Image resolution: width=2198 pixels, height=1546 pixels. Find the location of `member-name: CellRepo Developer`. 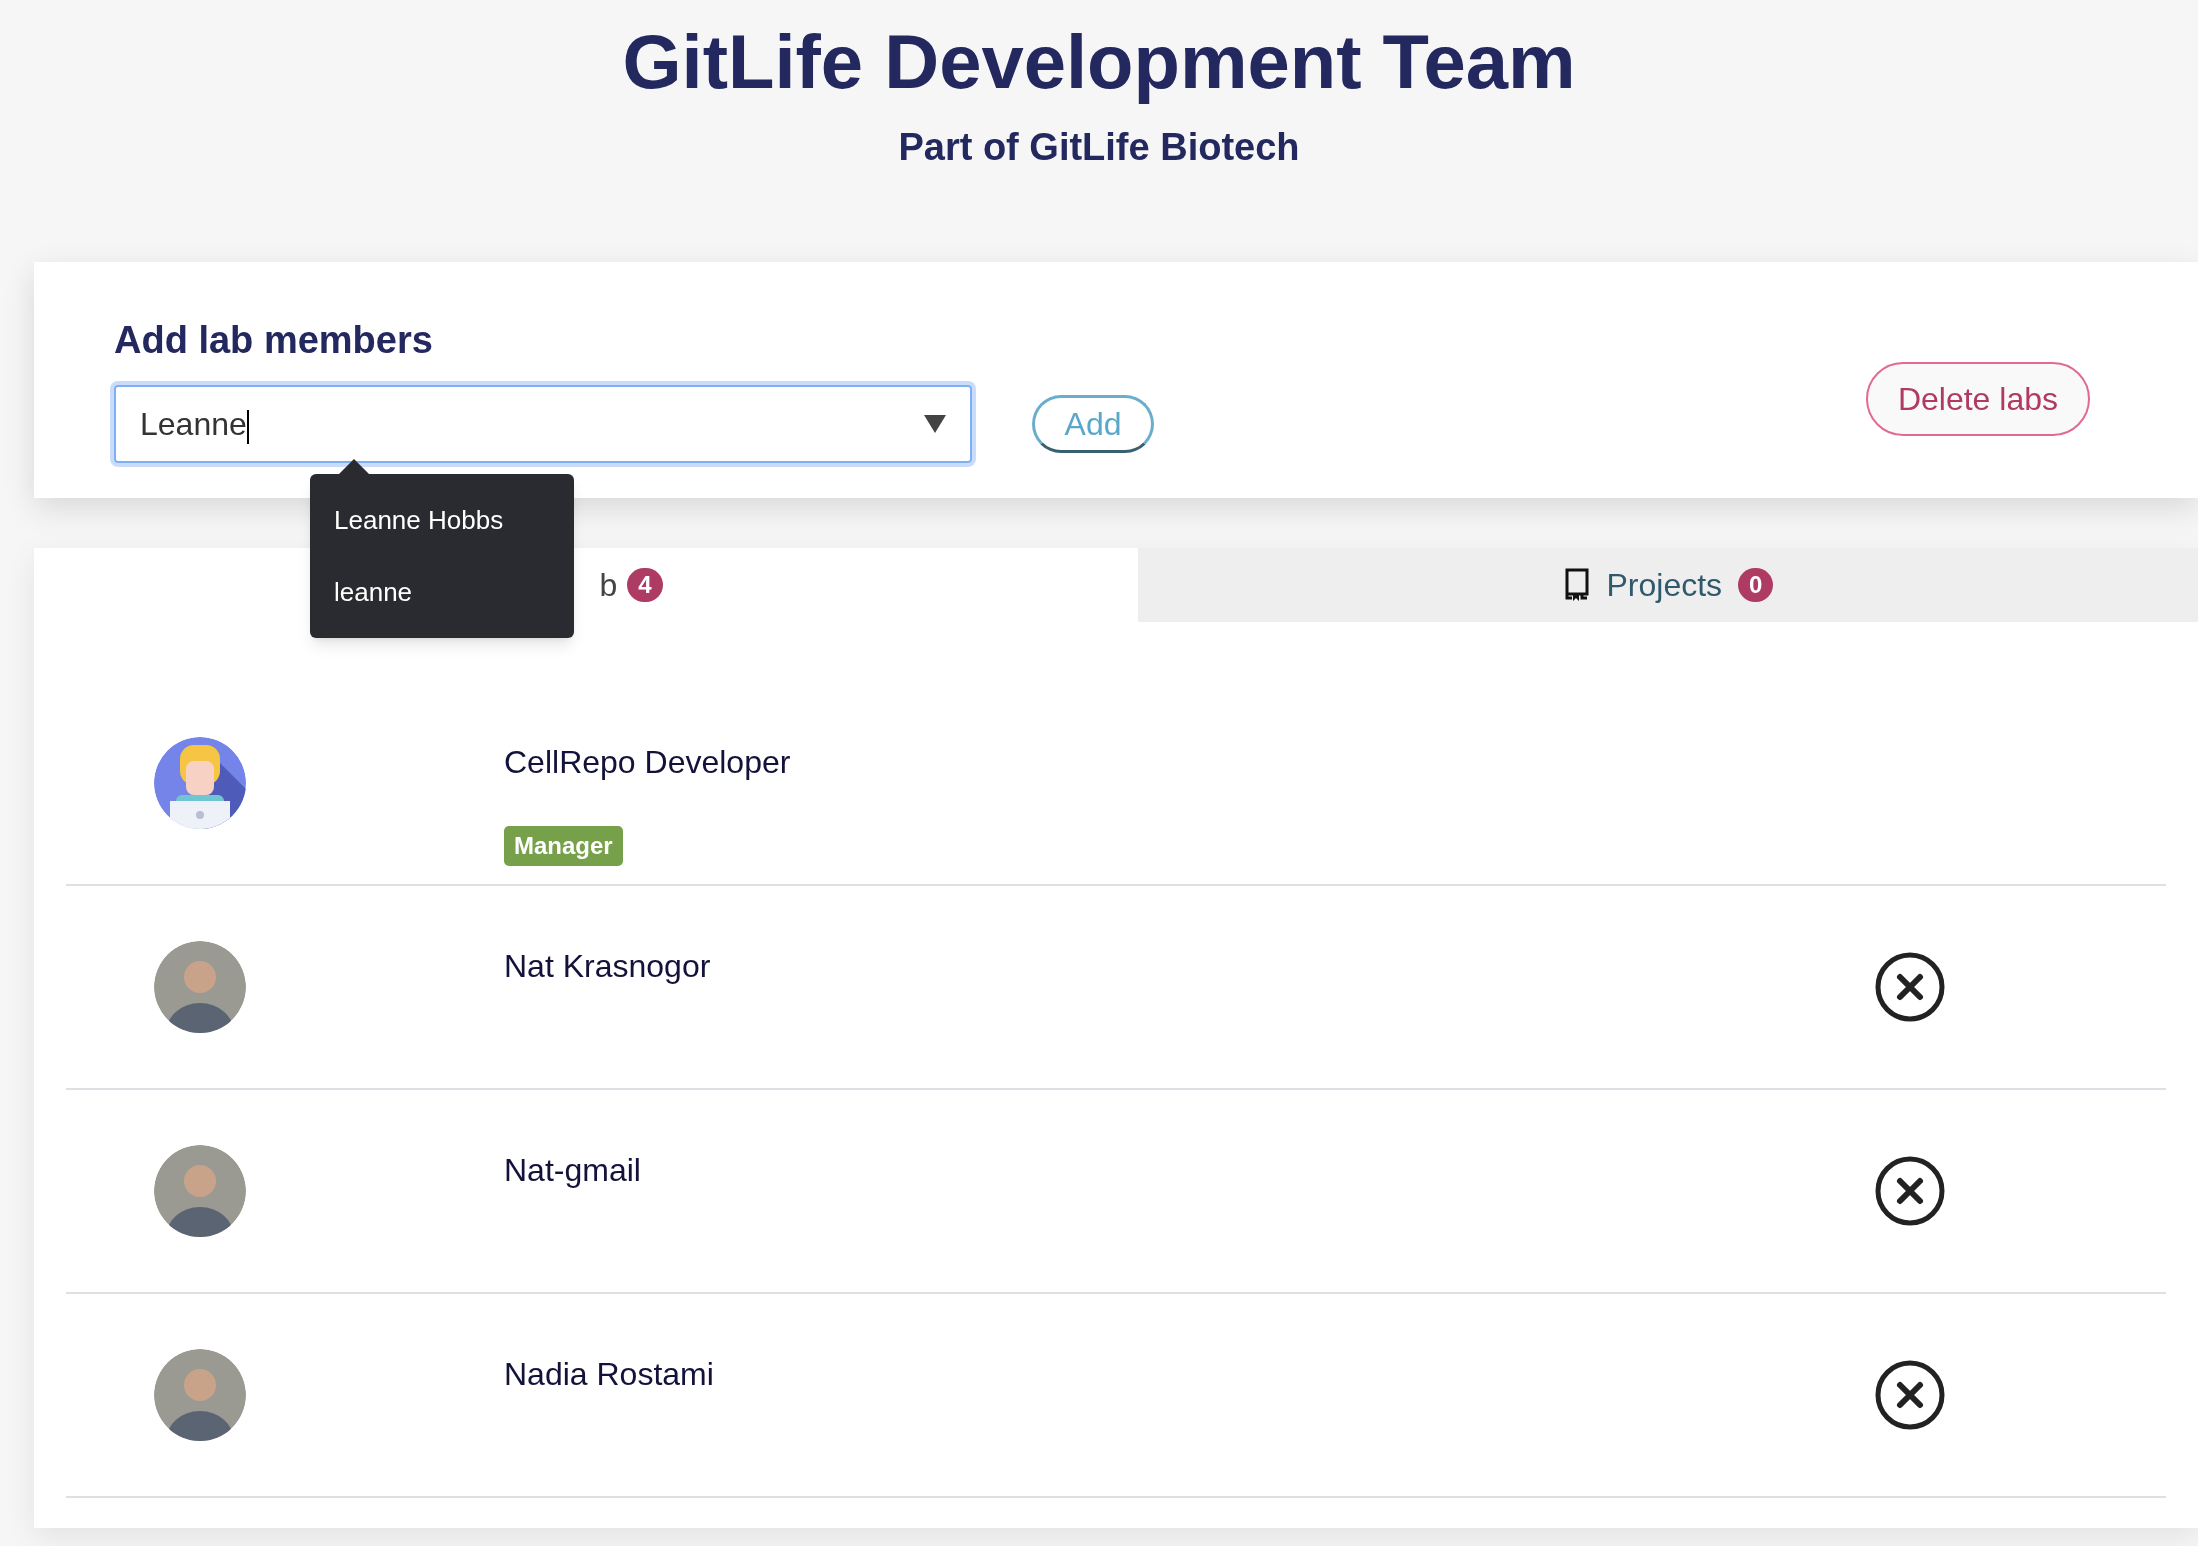

member-name: CellRepo Developer is located at coordinates (648, 762).